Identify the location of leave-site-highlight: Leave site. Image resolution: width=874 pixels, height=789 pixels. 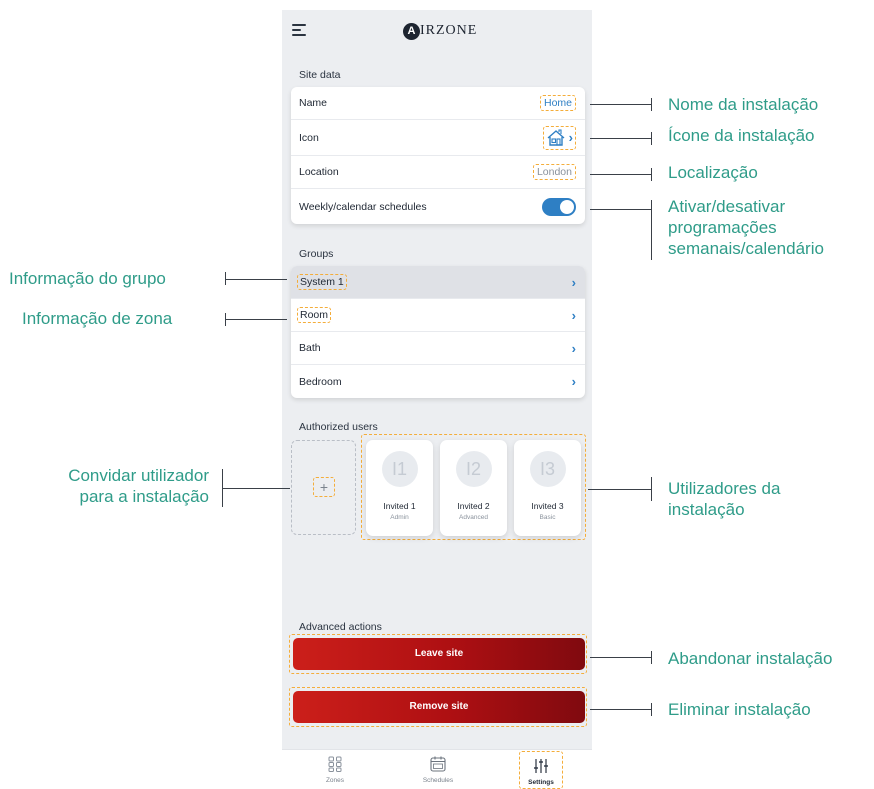
(438, 654).